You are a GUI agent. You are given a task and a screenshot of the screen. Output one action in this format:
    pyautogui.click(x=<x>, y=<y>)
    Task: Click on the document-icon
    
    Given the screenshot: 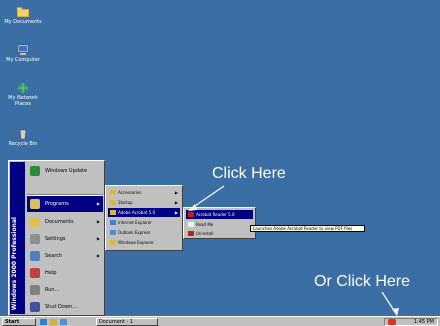 What is the action you would take?
    pyautogui.click(x=191, y=224)
    